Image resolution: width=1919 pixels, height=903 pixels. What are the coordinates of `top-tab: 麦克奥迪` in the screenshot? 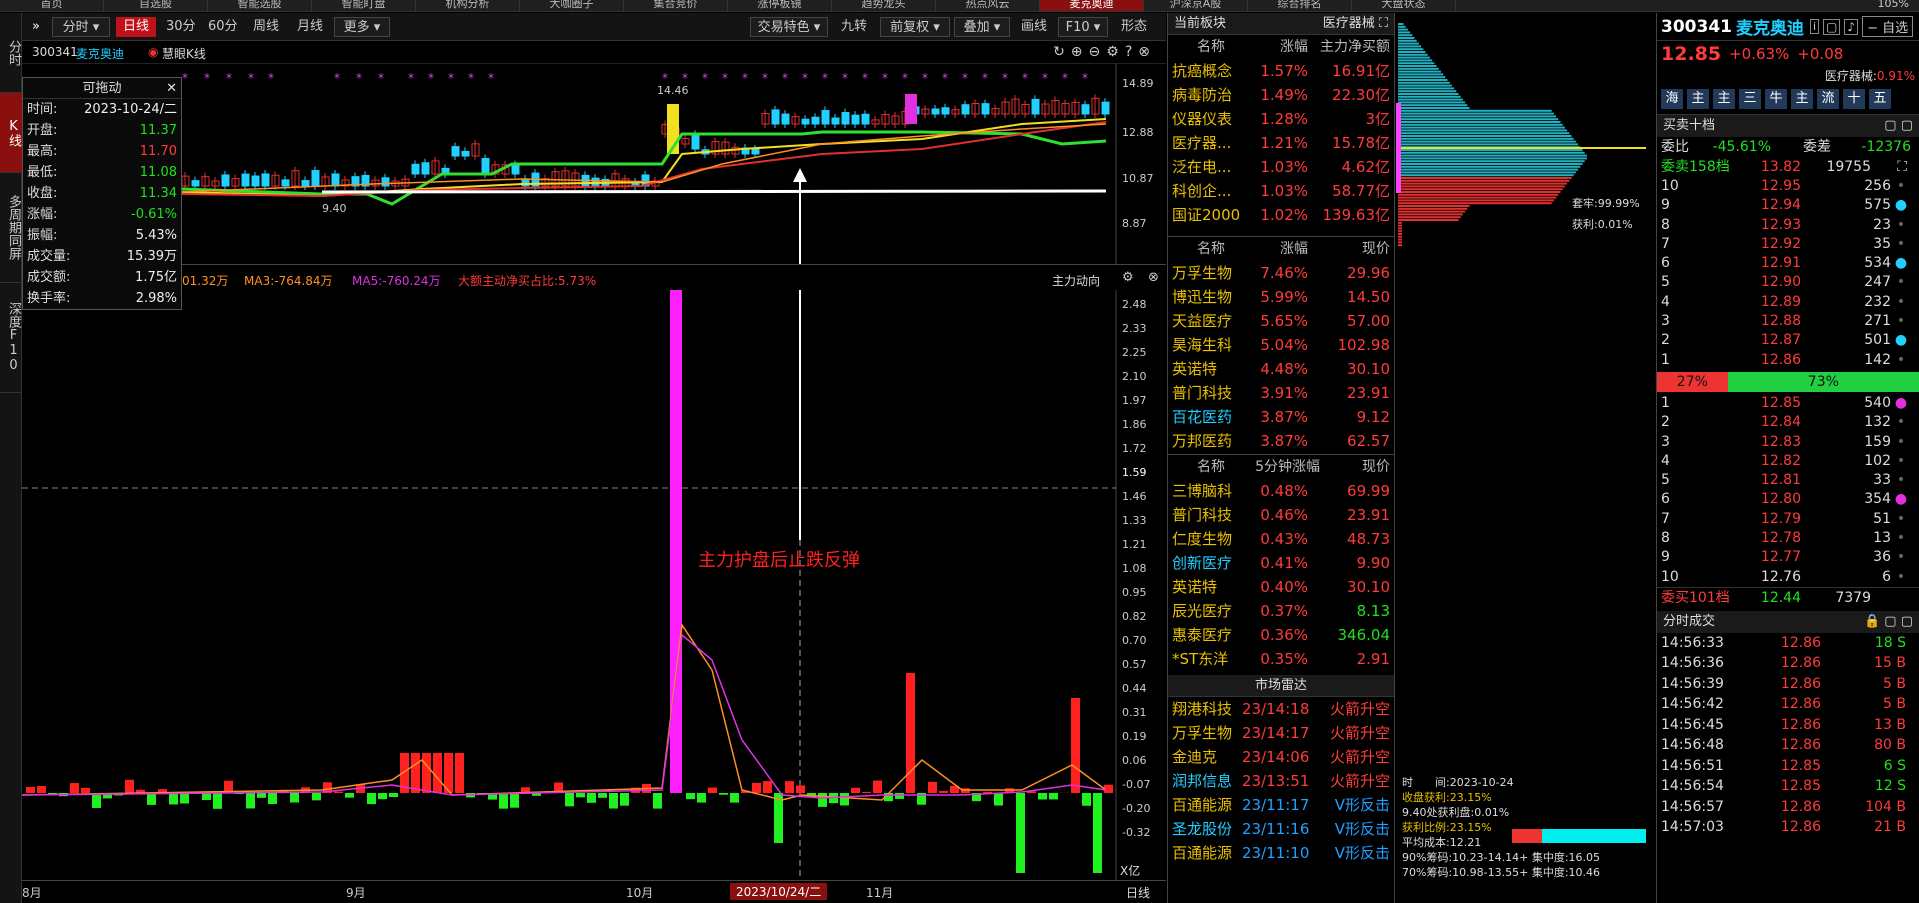 It's located at (1092, 5).